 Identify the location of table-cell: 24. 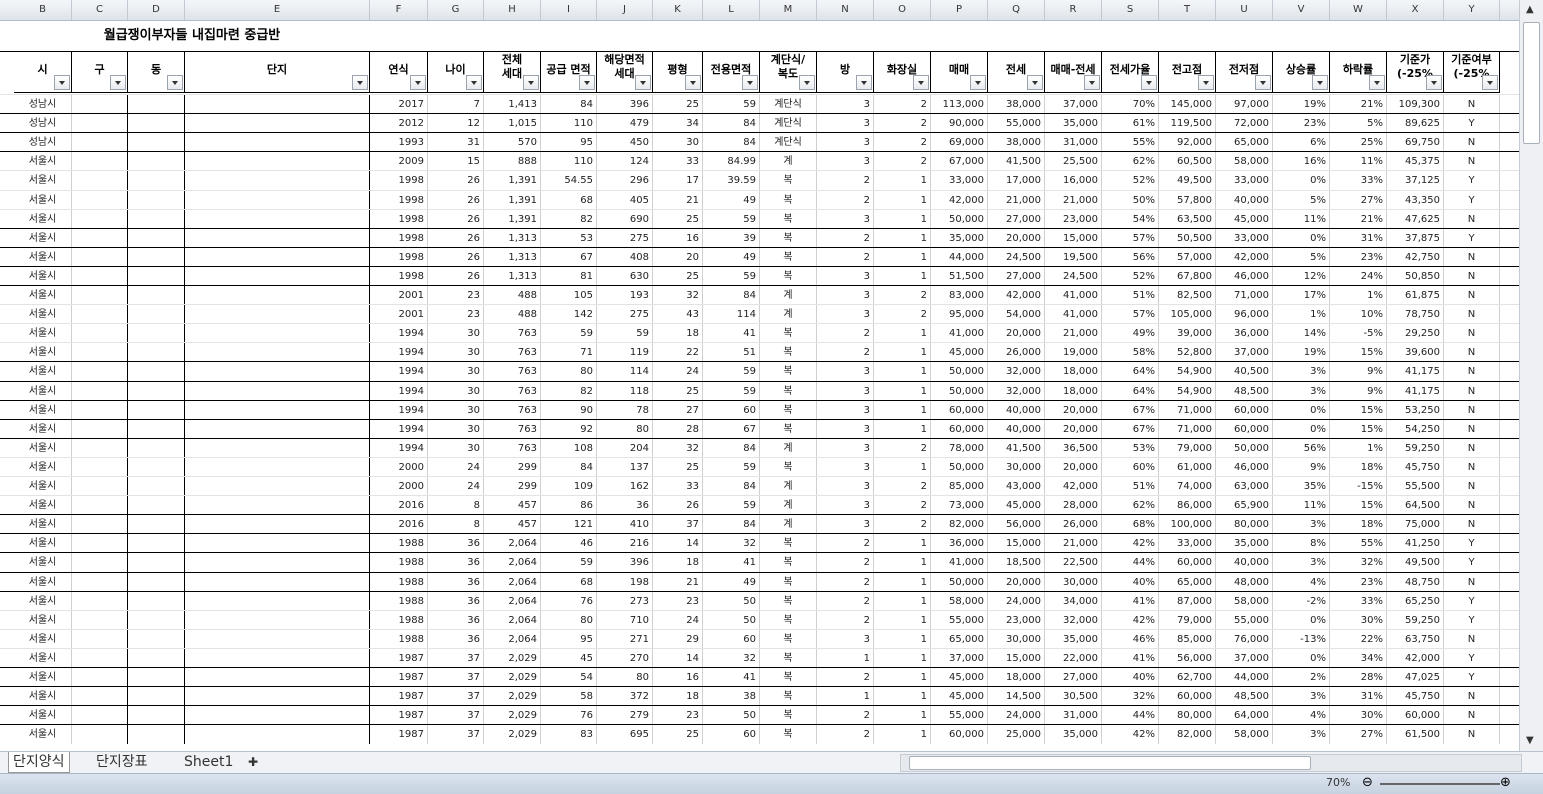
(678, 620).